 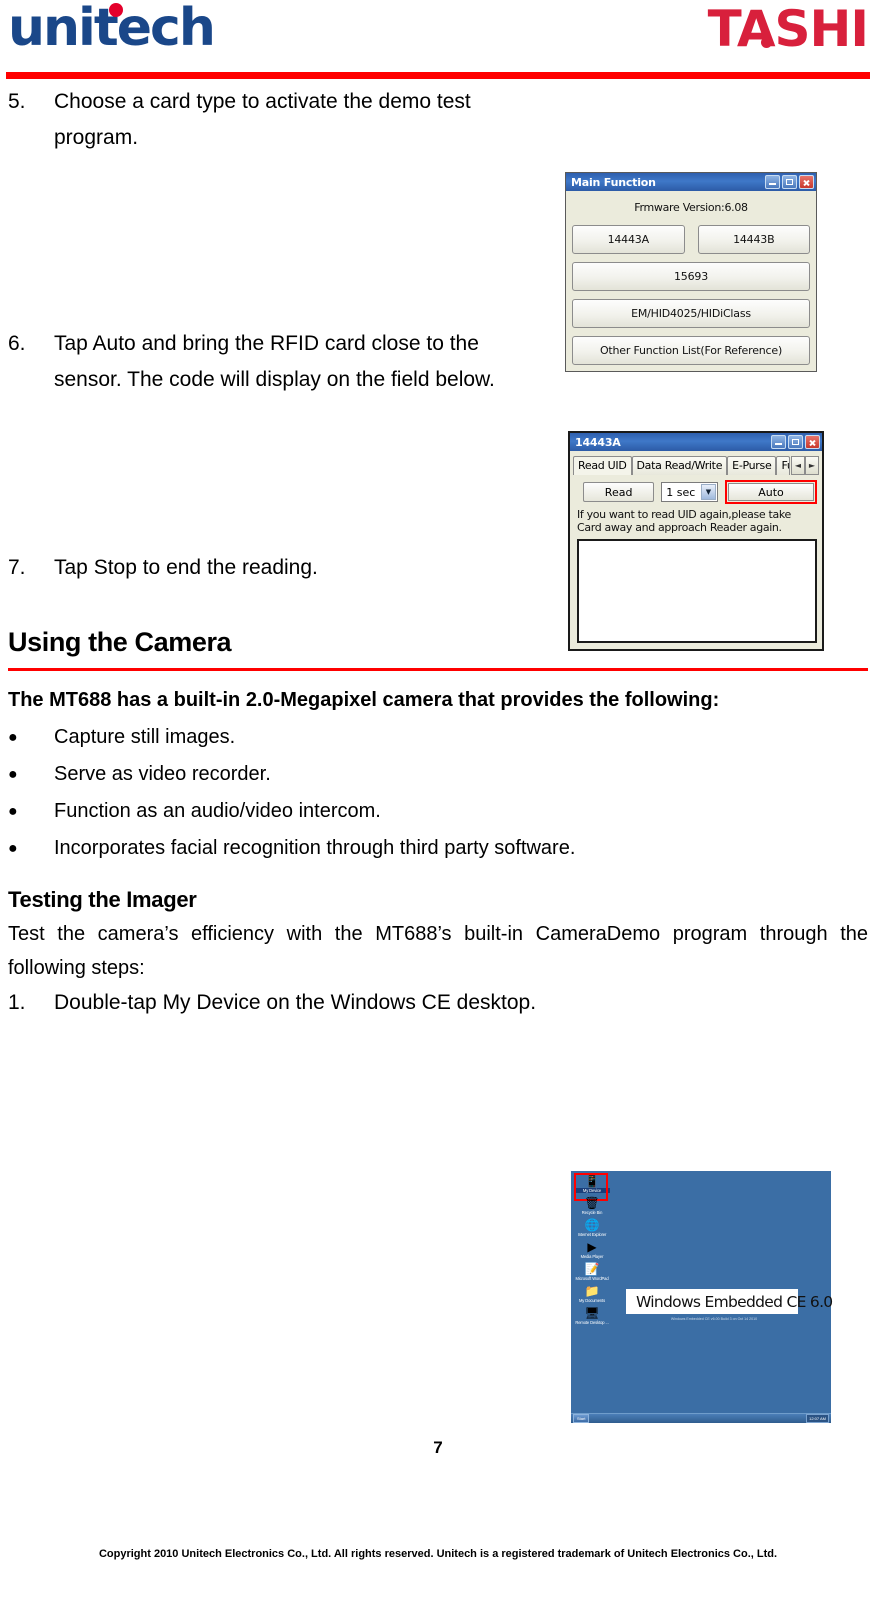 I want to click on system-tray: 12:07 AM, so click(x=817, y=1418).